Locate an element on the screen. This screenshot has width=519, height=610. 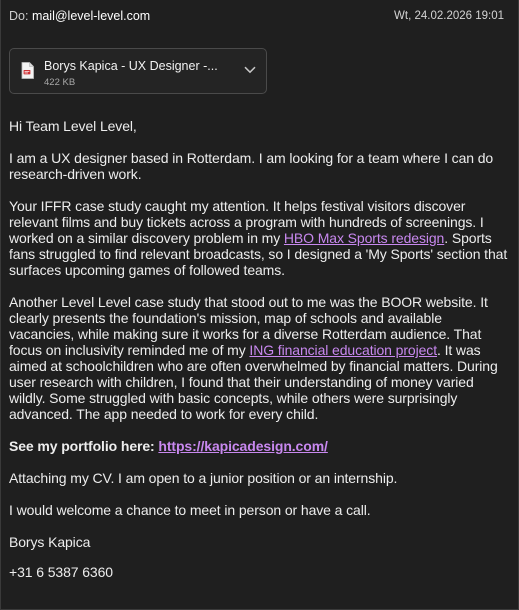
to-label: Do: is located at coordinates (19, 16).